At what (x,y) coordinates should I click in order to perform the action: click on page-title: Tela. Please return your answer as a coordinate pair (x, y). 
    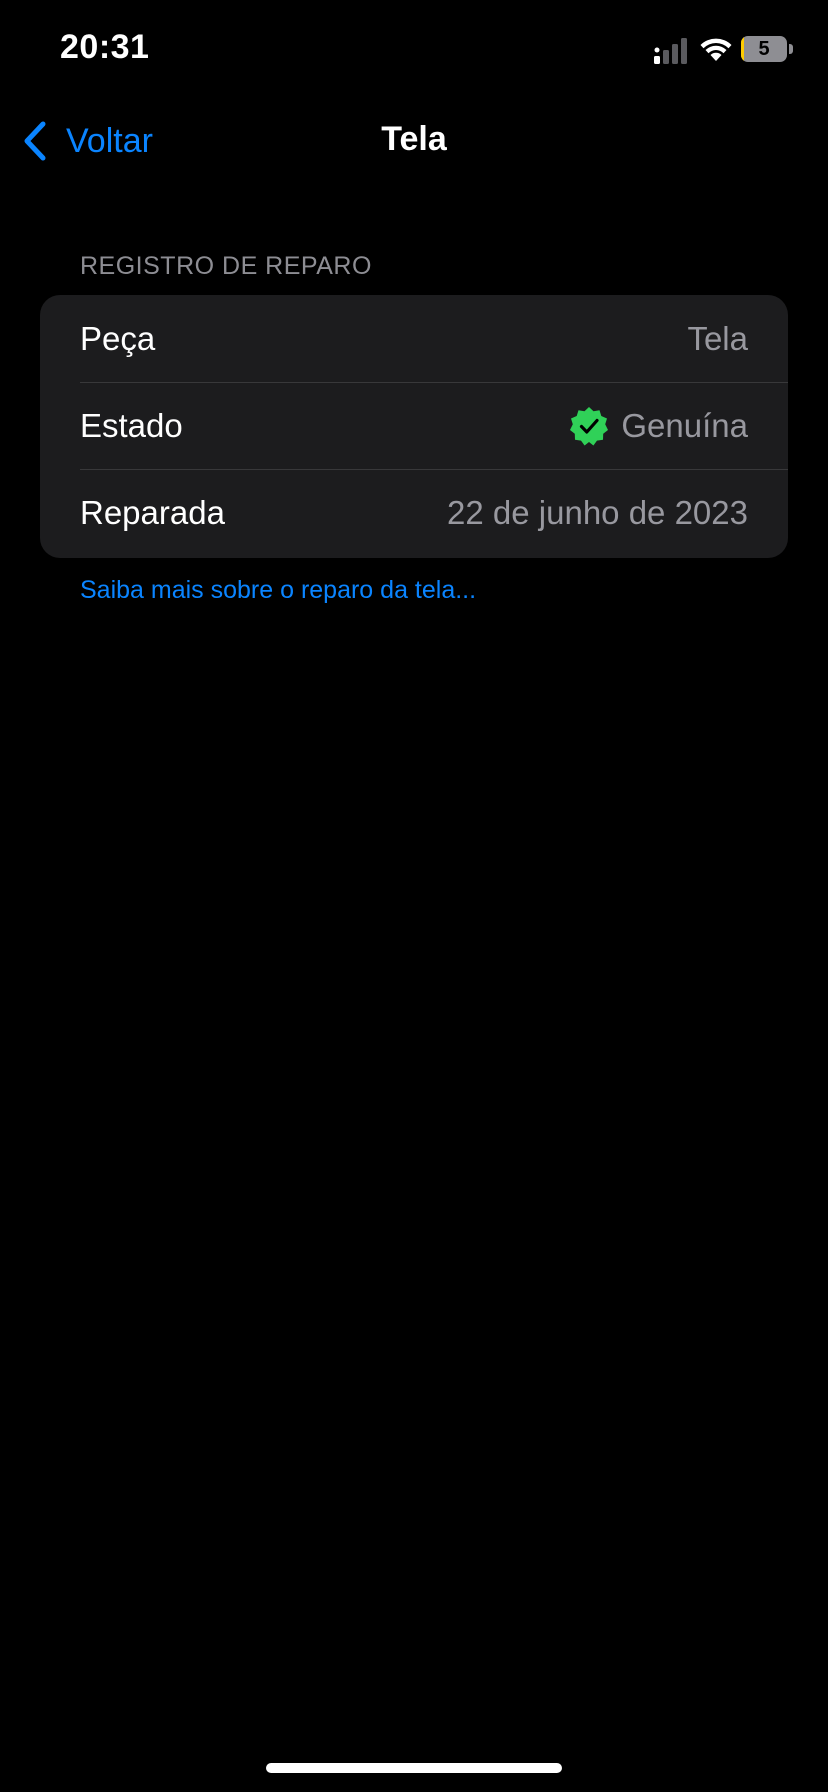
    Looking at the image, I should click on (414, 139).